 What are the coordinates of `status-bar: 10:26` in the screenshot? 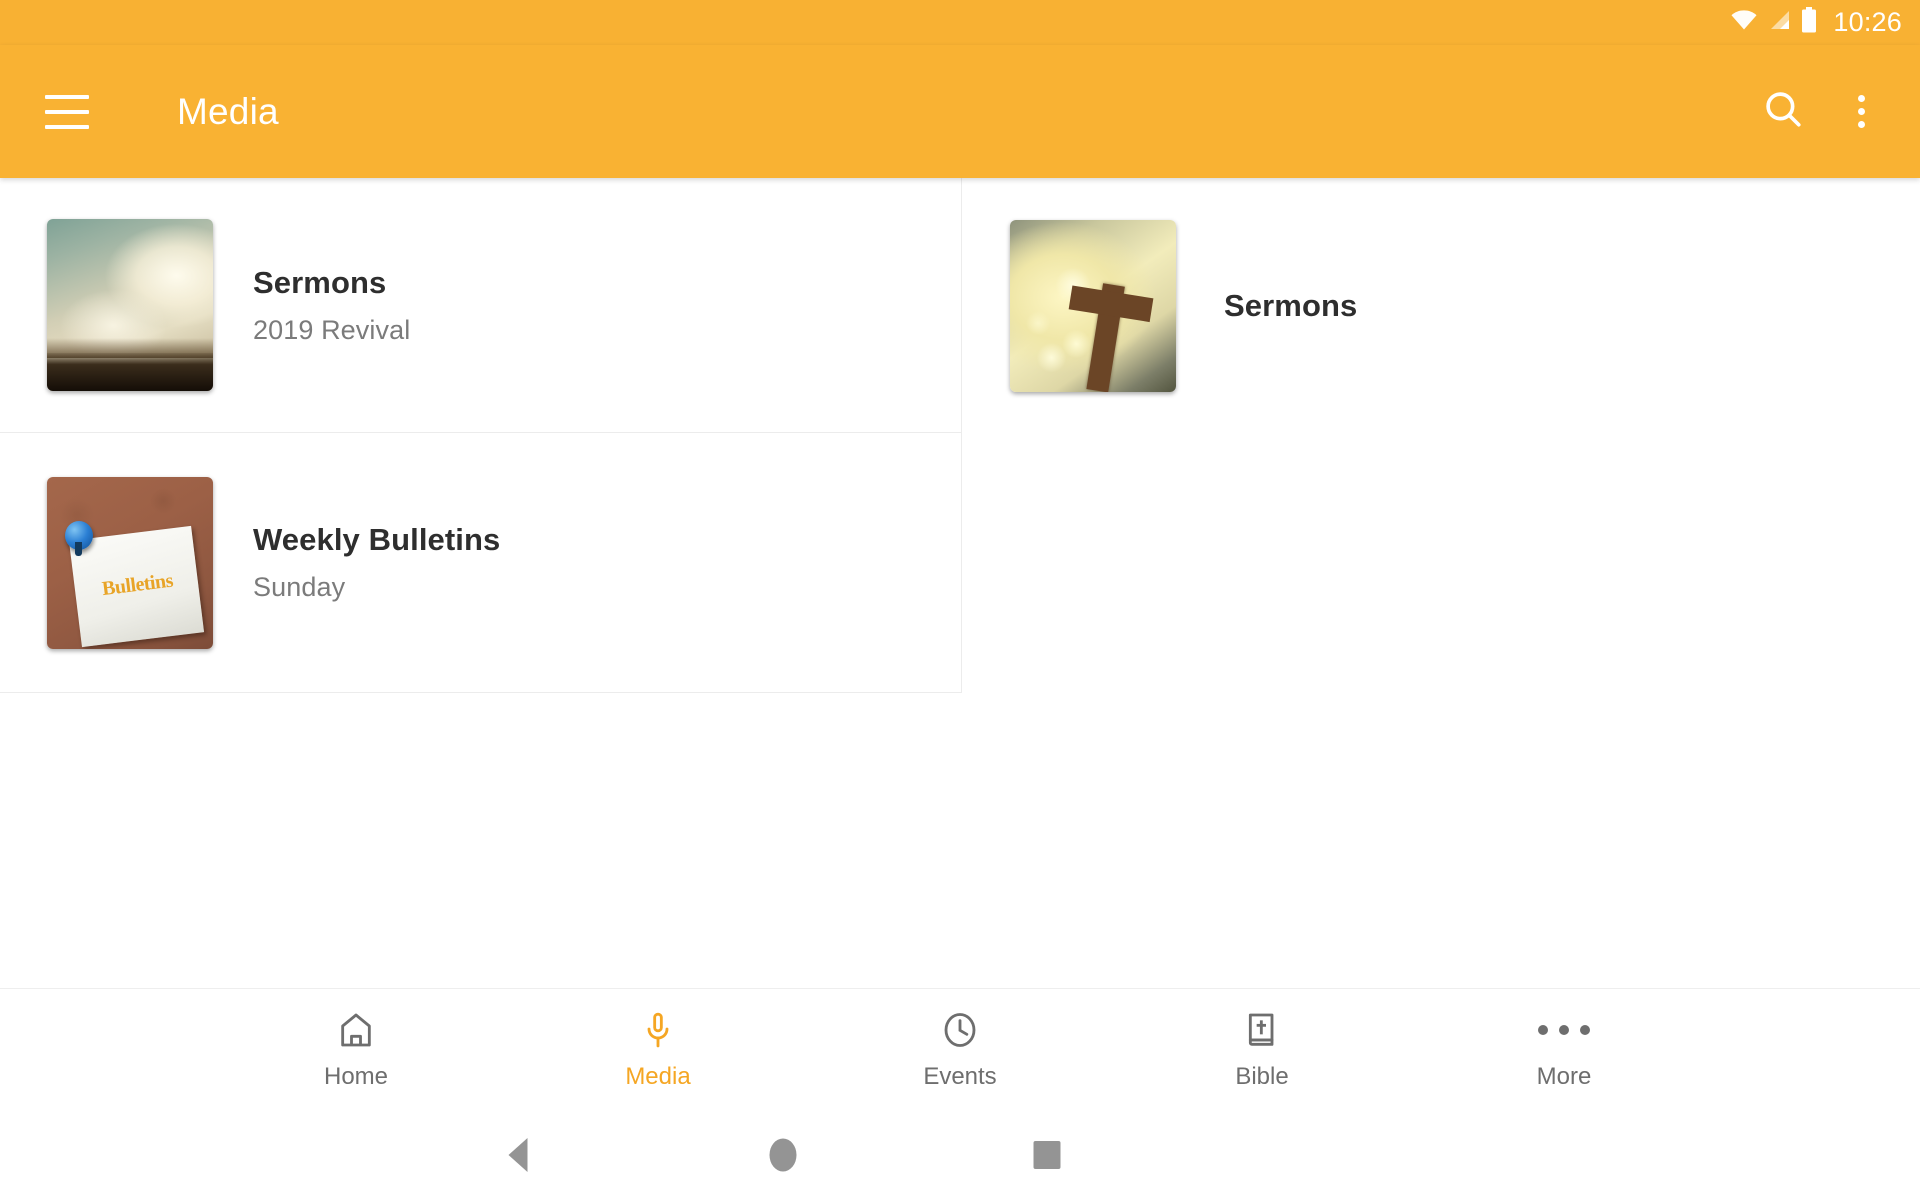 It's located at (960, 22).